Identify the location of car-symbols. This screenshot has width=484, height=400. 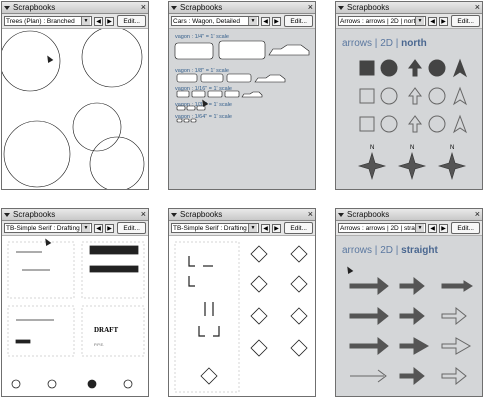
(242, 109).